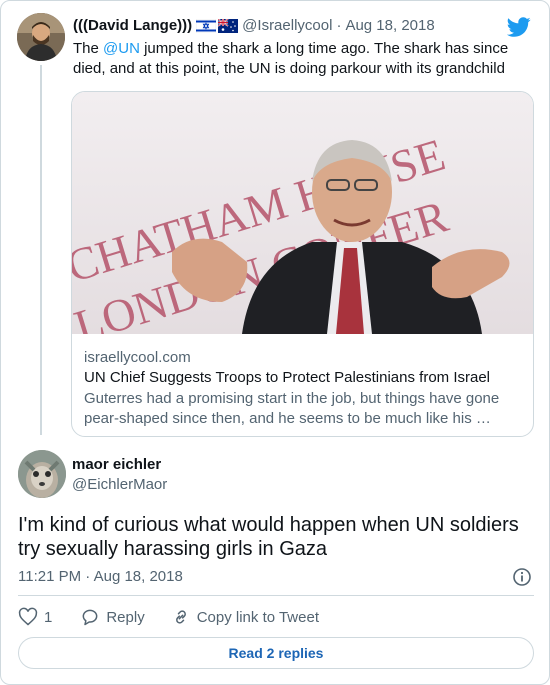 The height and width of the screenshot is (685, 550). I want to click on main-tweet-timestamp: 11:21 PM · Aug 18, 2018, so click(100, 576).